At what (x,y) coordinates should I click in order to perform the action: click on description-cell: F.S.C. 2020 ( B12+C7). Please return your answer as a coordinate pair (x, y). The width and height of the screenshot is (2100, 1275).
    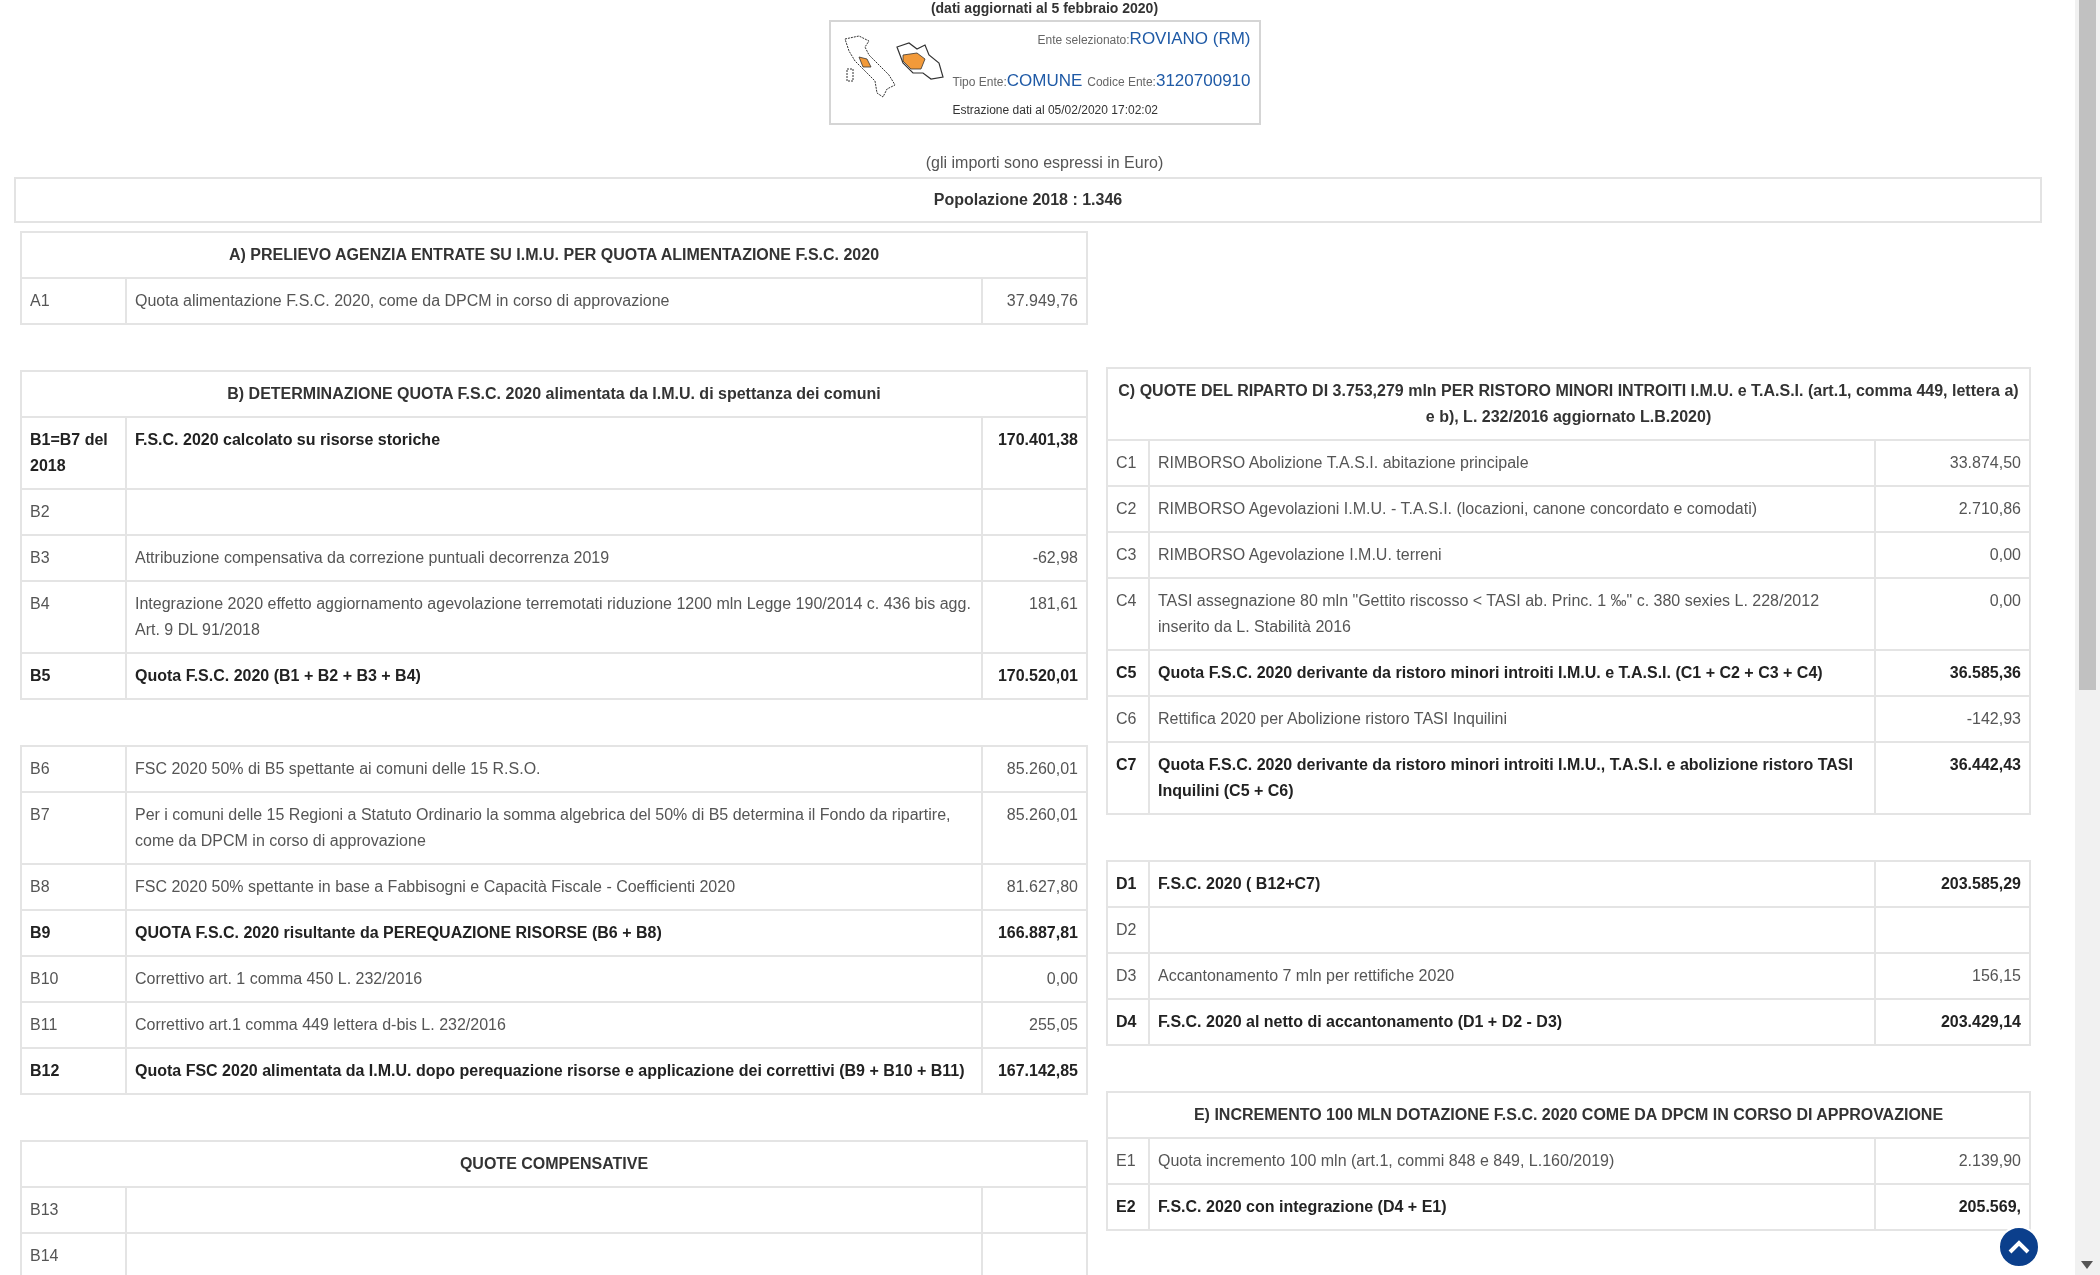
    Looking at the image, I should click on (1512, 884).